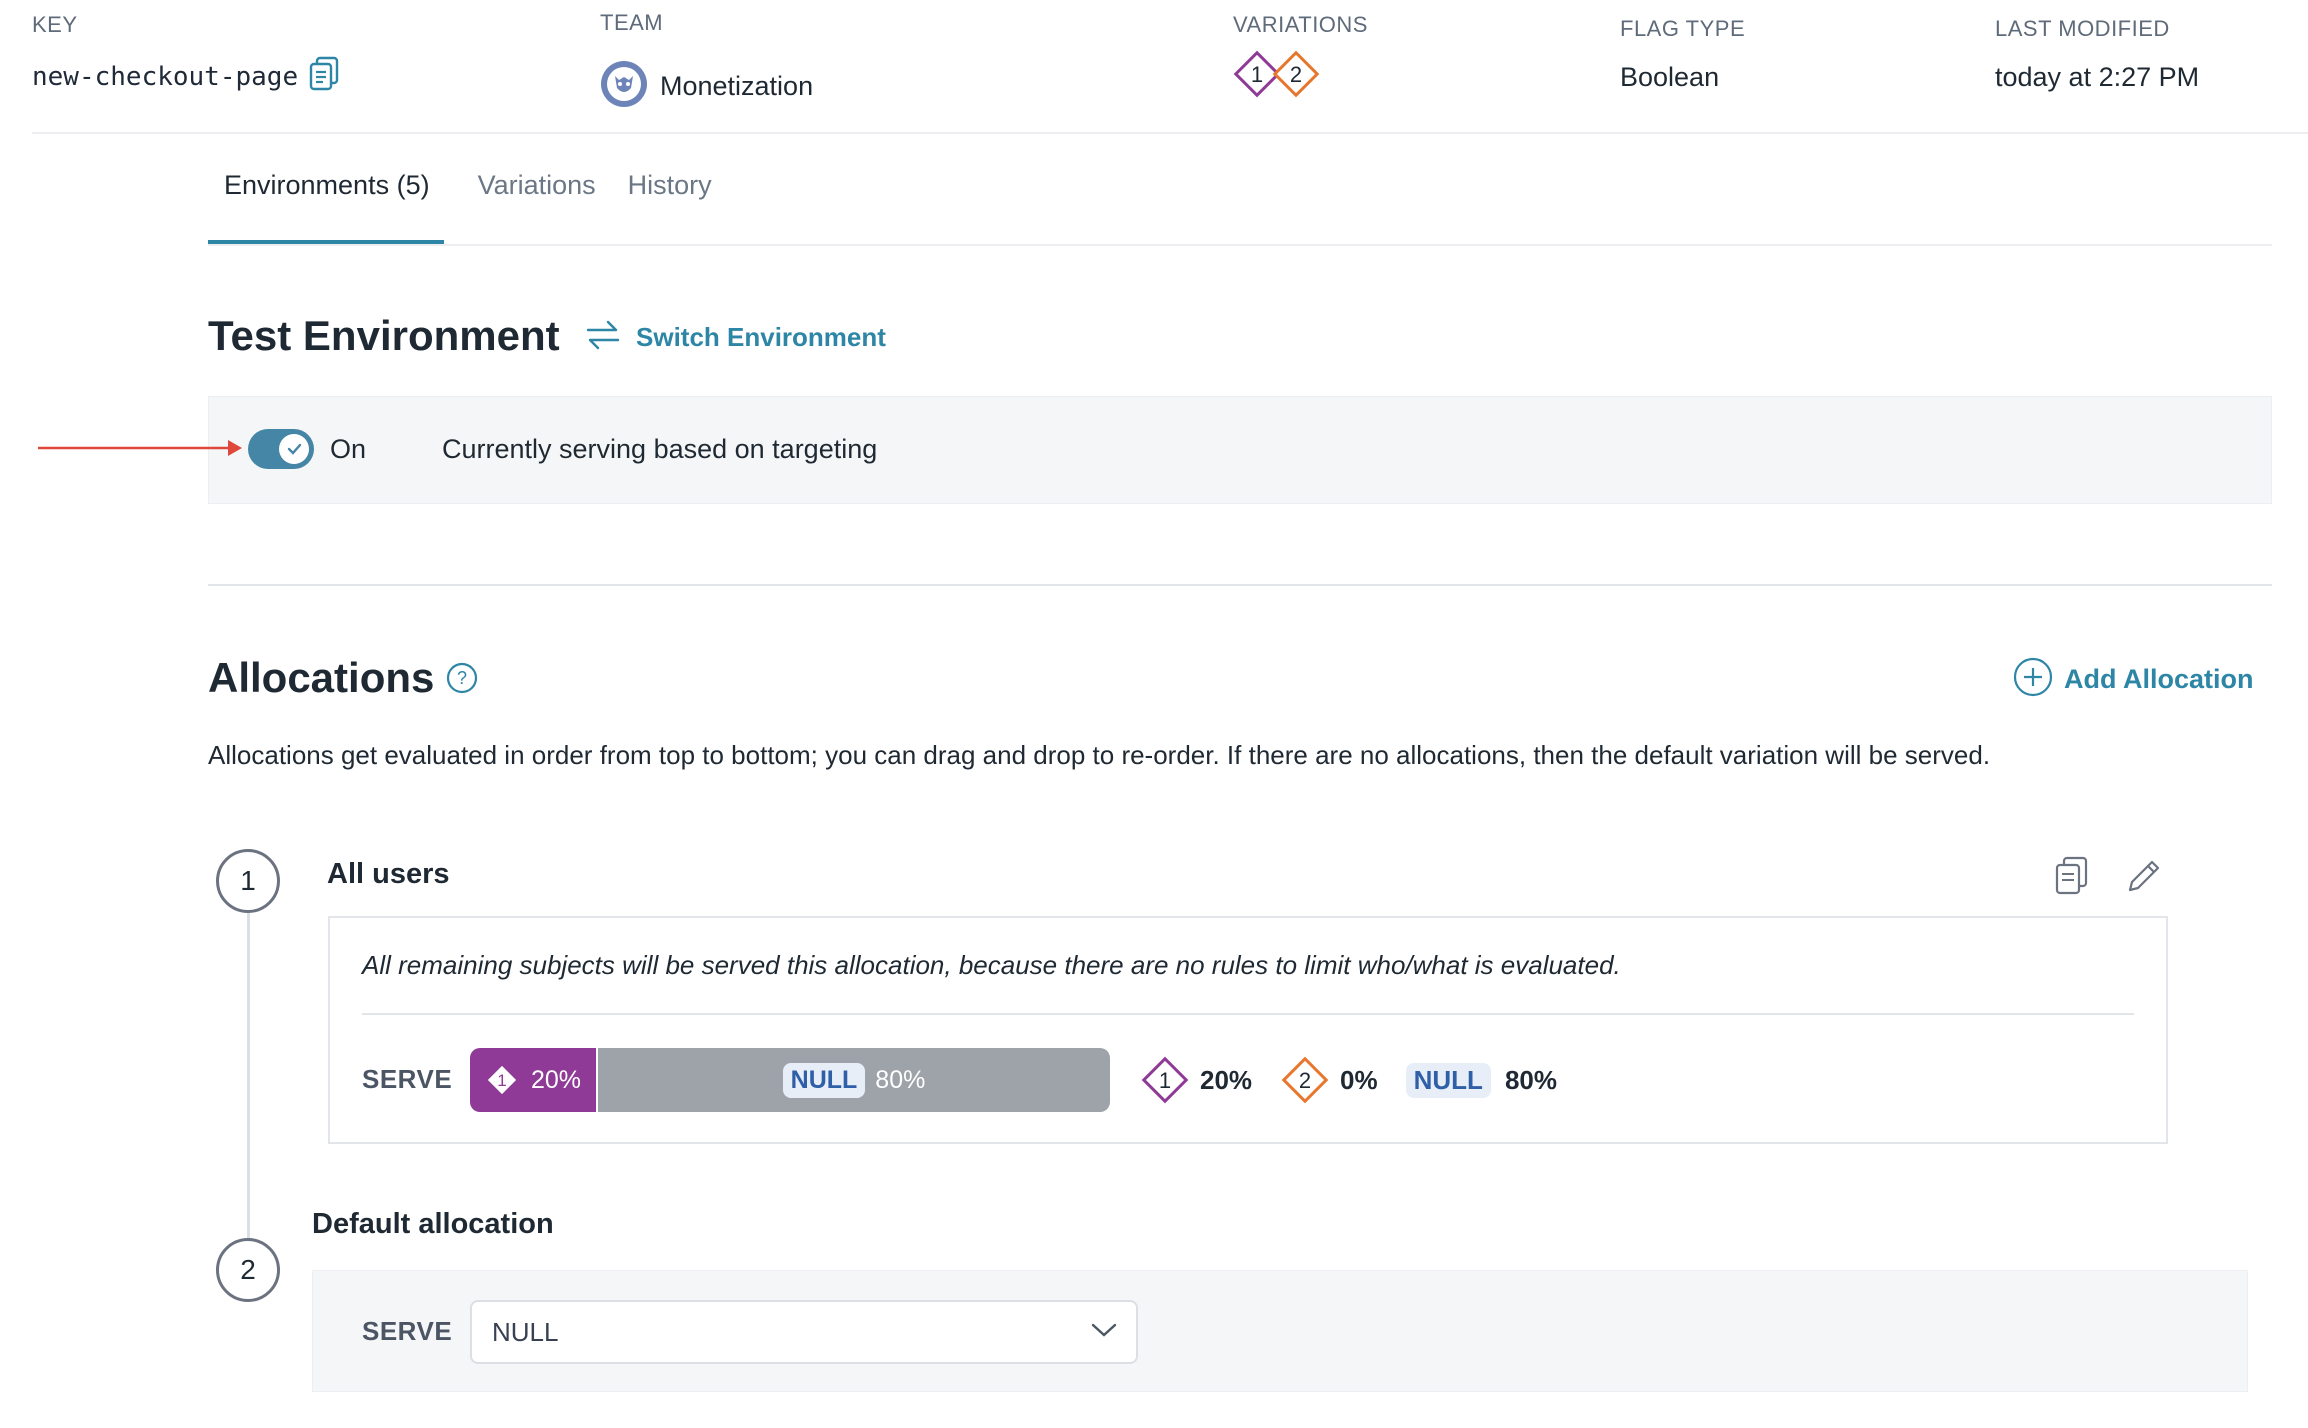 The width and height of the screenshot is (2308, 1428). I want to click on variation-2-badge: 2, so click(1296, 74).